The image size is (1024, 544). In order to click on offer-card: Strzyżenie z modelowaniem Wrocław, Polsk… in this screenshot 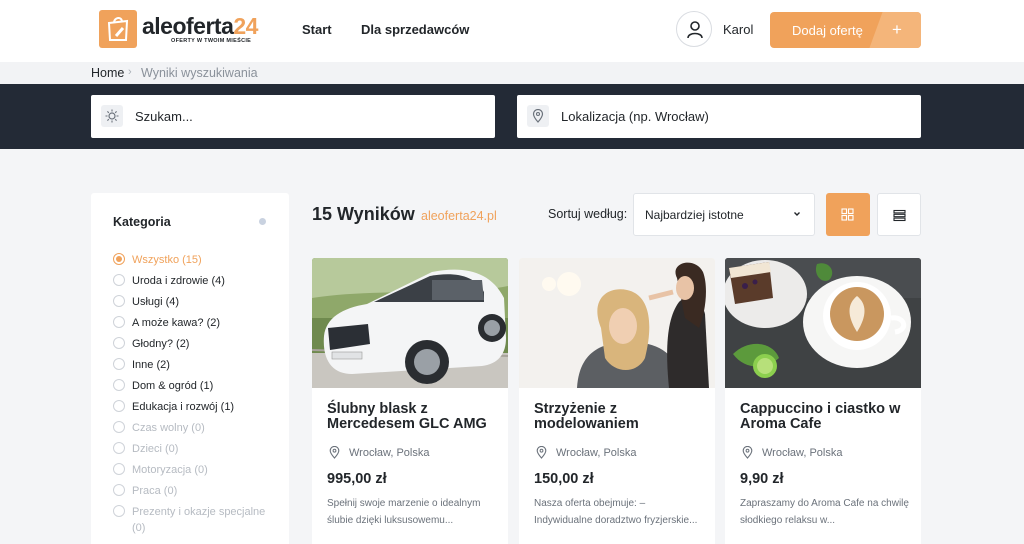, I will do `click(617, 401)`.